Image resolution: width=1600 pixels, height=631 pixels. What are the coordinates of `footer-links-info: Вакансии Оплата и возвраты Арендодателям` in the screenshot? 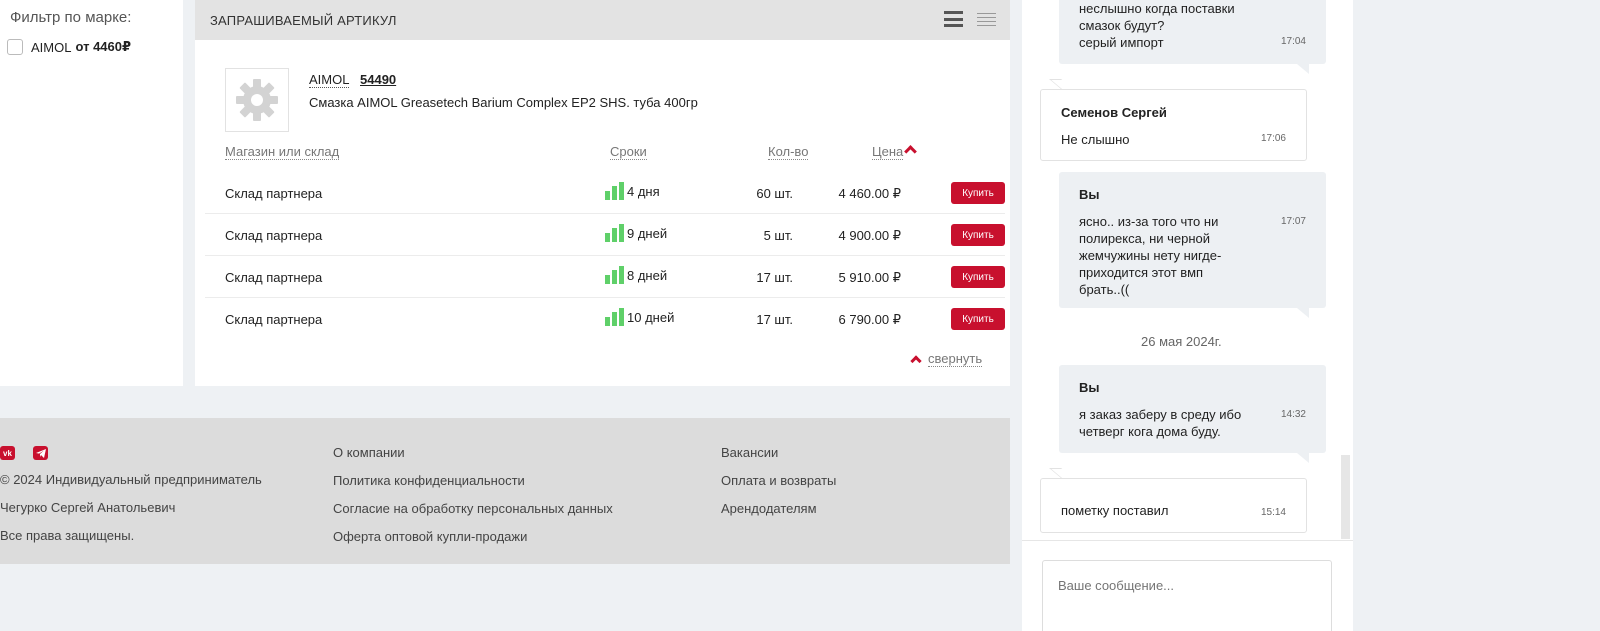 It's located at (778, 481).